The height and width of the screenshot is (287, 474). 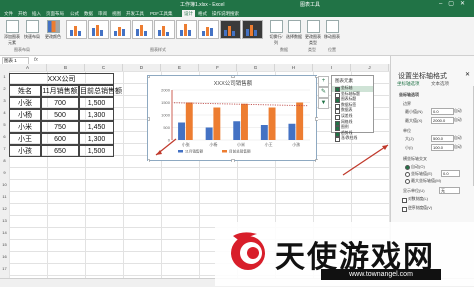 I want to click on arrow-to-pane, so click(x=365, y=160).